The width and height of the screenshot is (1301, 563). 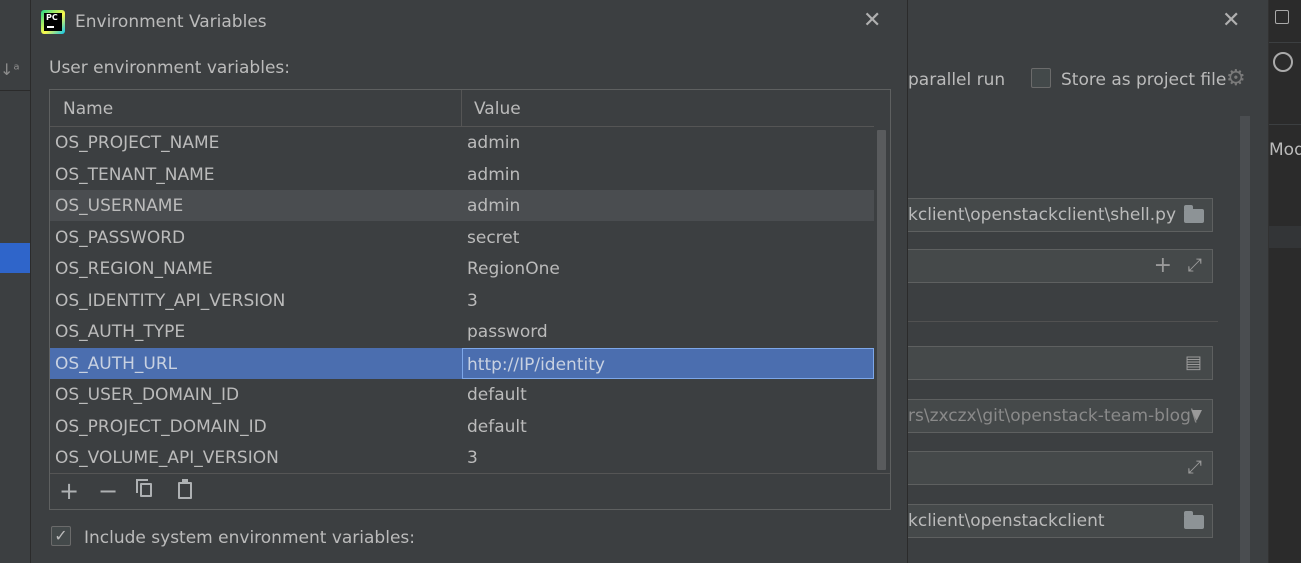 I want to click on cell-name: OS_IDENTITY_API_VERSION, so click(x=170, y=301).